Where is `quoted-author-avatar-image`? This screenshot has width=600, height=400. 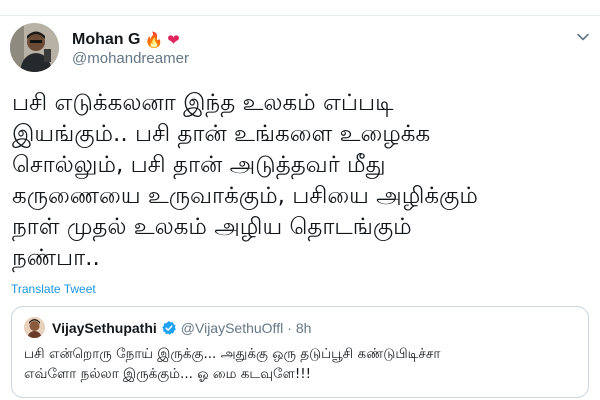
quoted-author-avatar-image is located at coordinates (34, 327).